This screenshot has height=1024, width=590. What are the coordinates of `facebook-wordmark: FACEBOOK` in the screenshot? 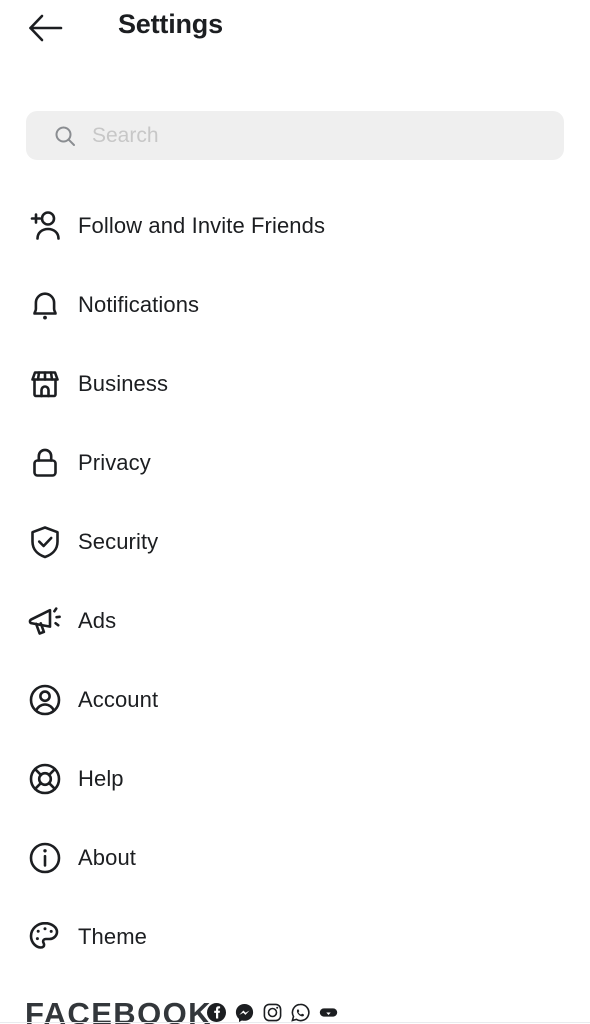 It's located at (118, 1010).